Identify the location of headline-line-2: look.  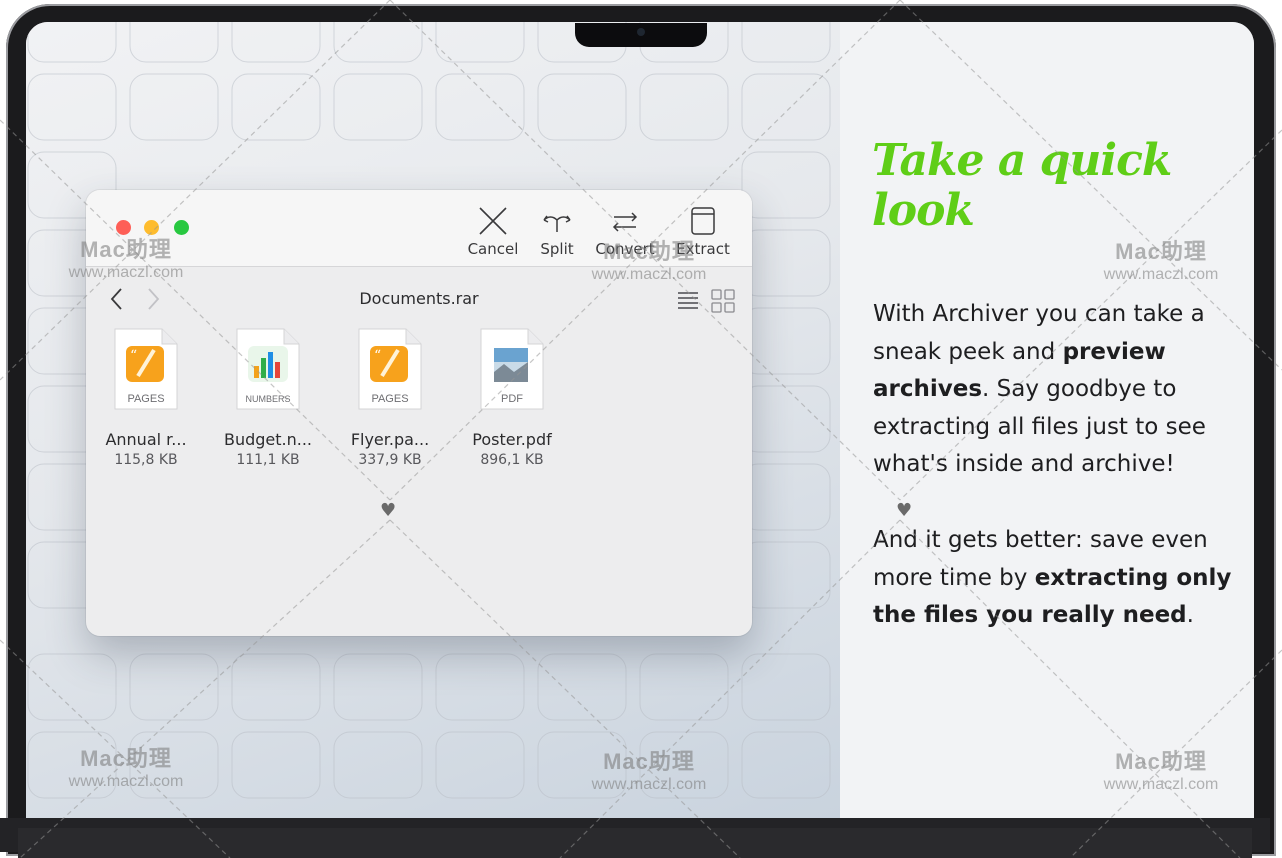
(923, 210).